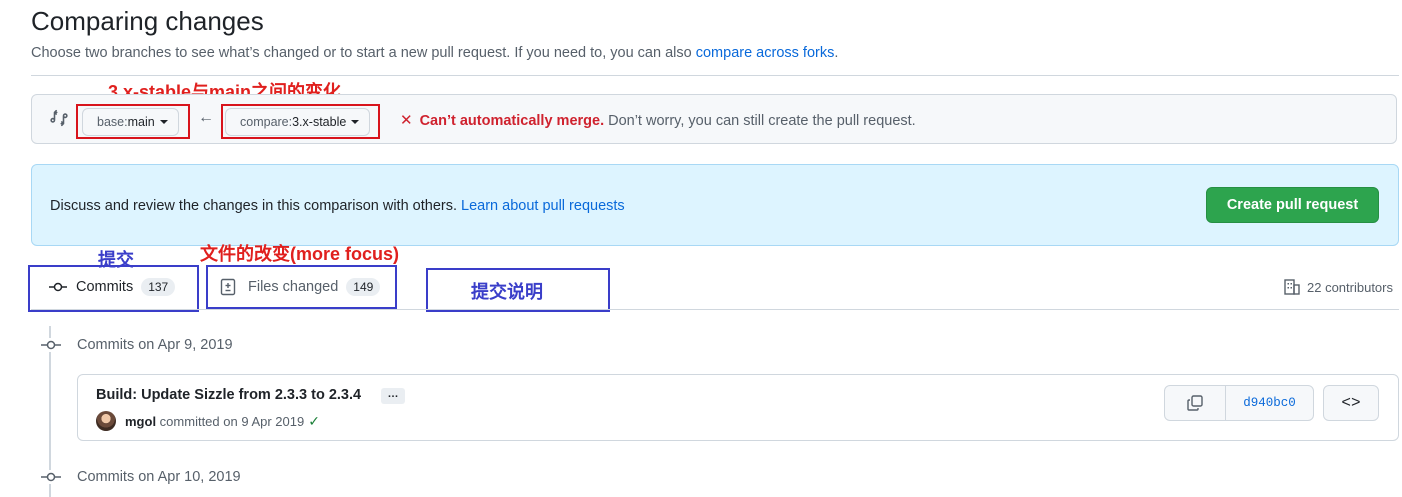 This screenshot has height=497, width=1402. What do you see at coordinates (363, 287) in the screenshot?
I see `files-counter: 149` at bounding box center [363, 287].